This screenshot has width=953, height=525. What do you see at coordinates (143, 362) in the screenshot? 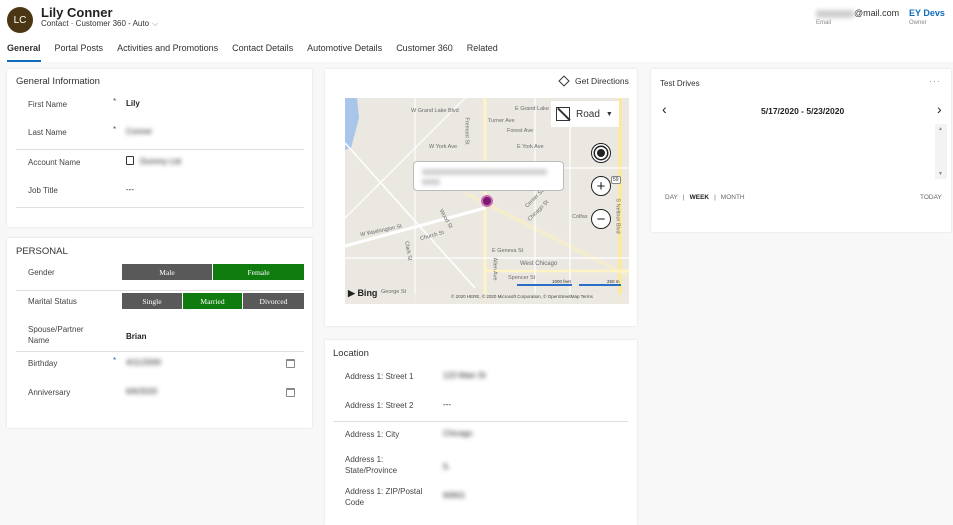
I see `birthday-input: 4/11/2000` at bounding box center [143, 362].